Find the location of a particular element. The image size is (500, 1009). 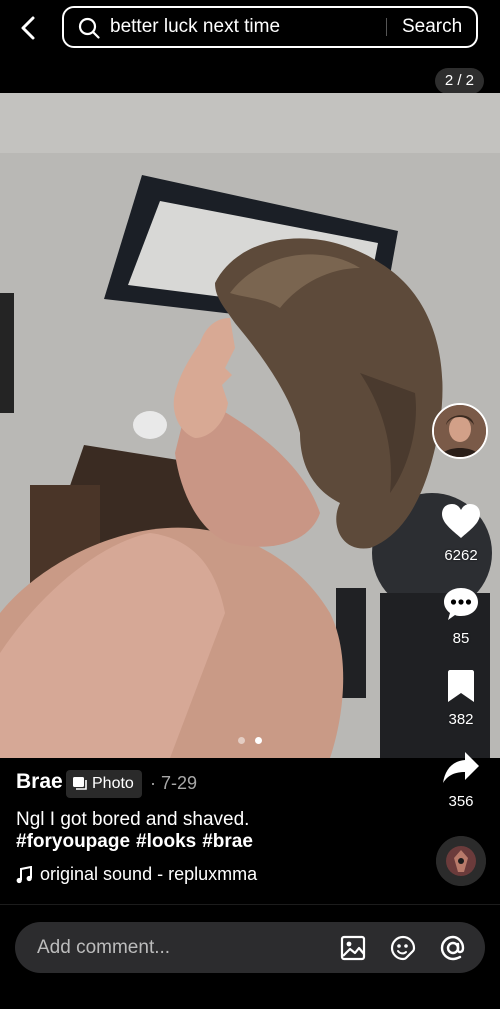

share-button: 356 is located at coordinates (461, 780).